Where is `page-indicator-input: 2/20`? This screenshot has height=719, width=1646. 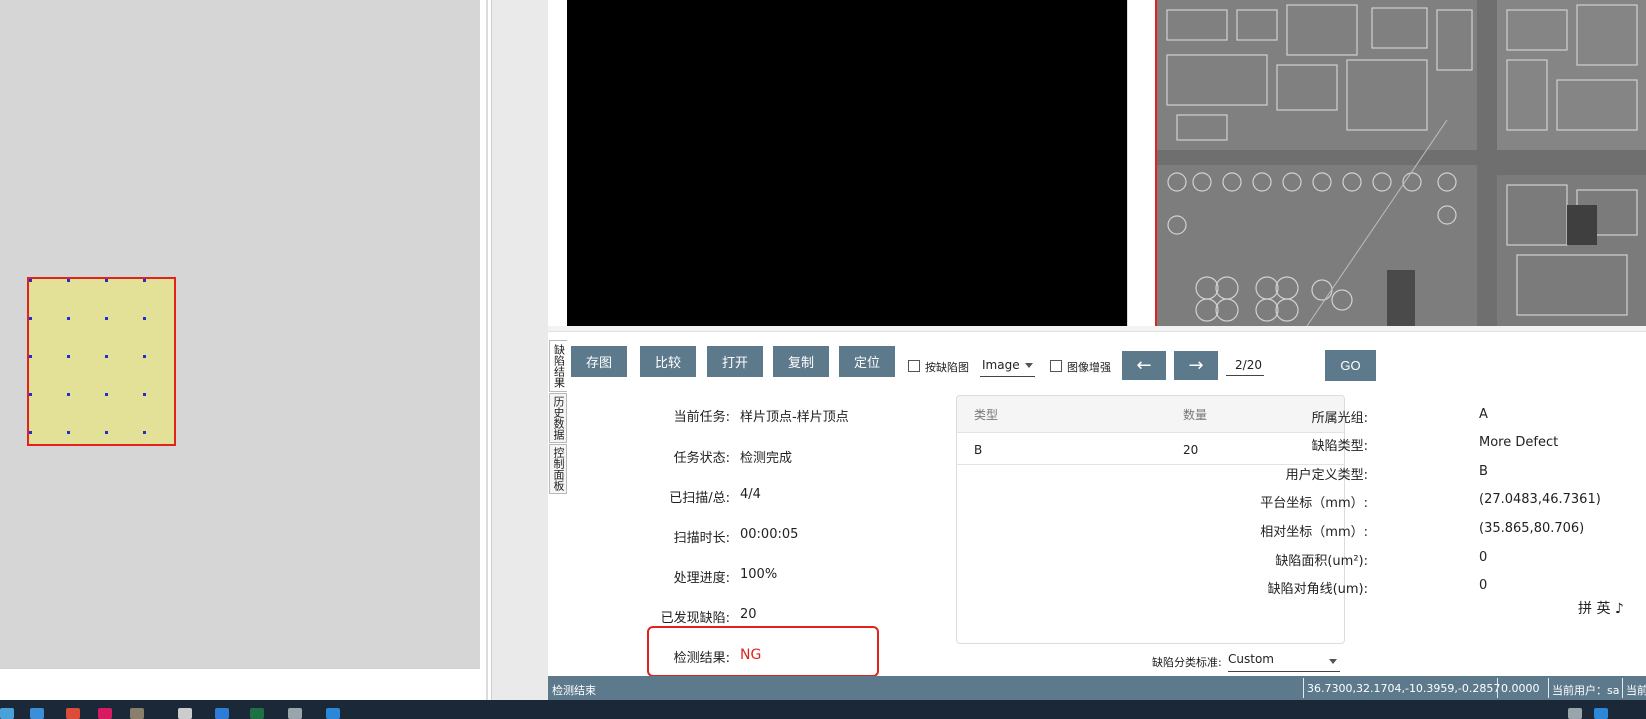 page-indicator-input: 2/20 is located at coordinates (1245, 367).